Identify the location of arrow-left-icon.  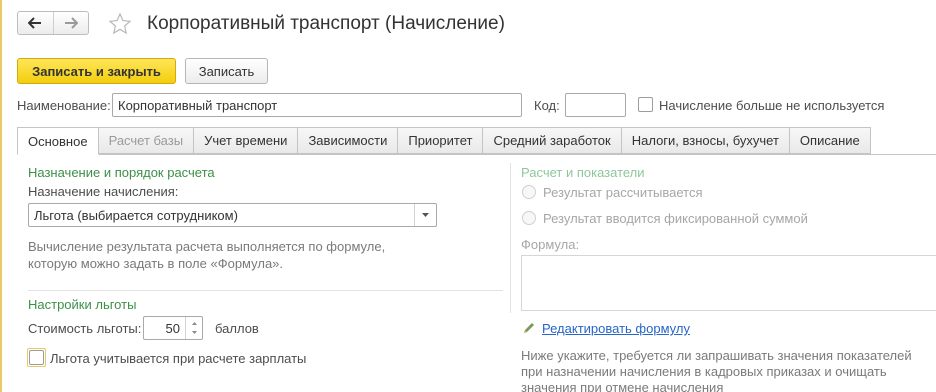
(35, 23).